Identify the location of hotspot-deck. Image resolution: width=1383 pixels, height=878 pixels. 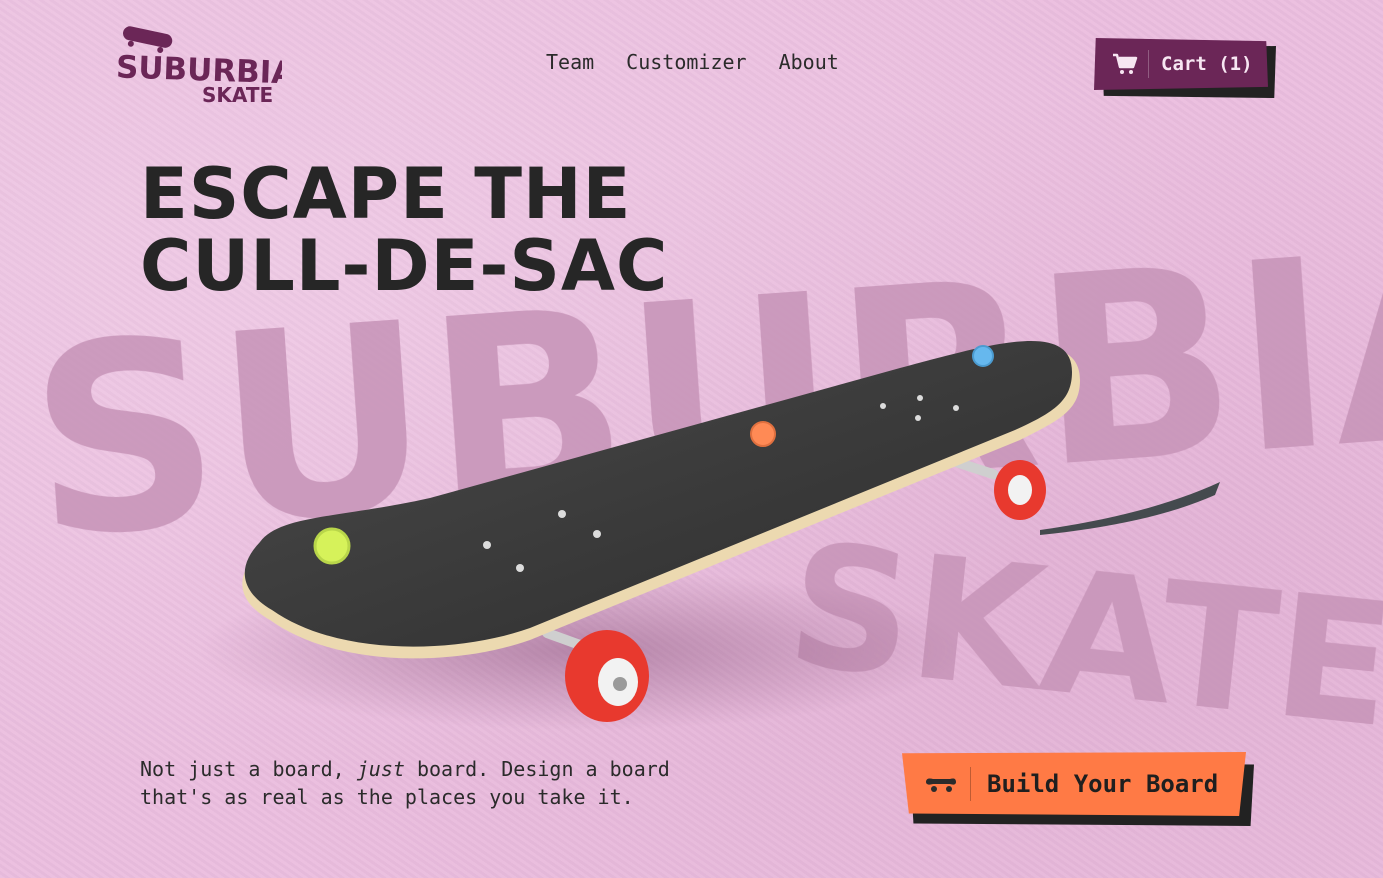
(763, 434).